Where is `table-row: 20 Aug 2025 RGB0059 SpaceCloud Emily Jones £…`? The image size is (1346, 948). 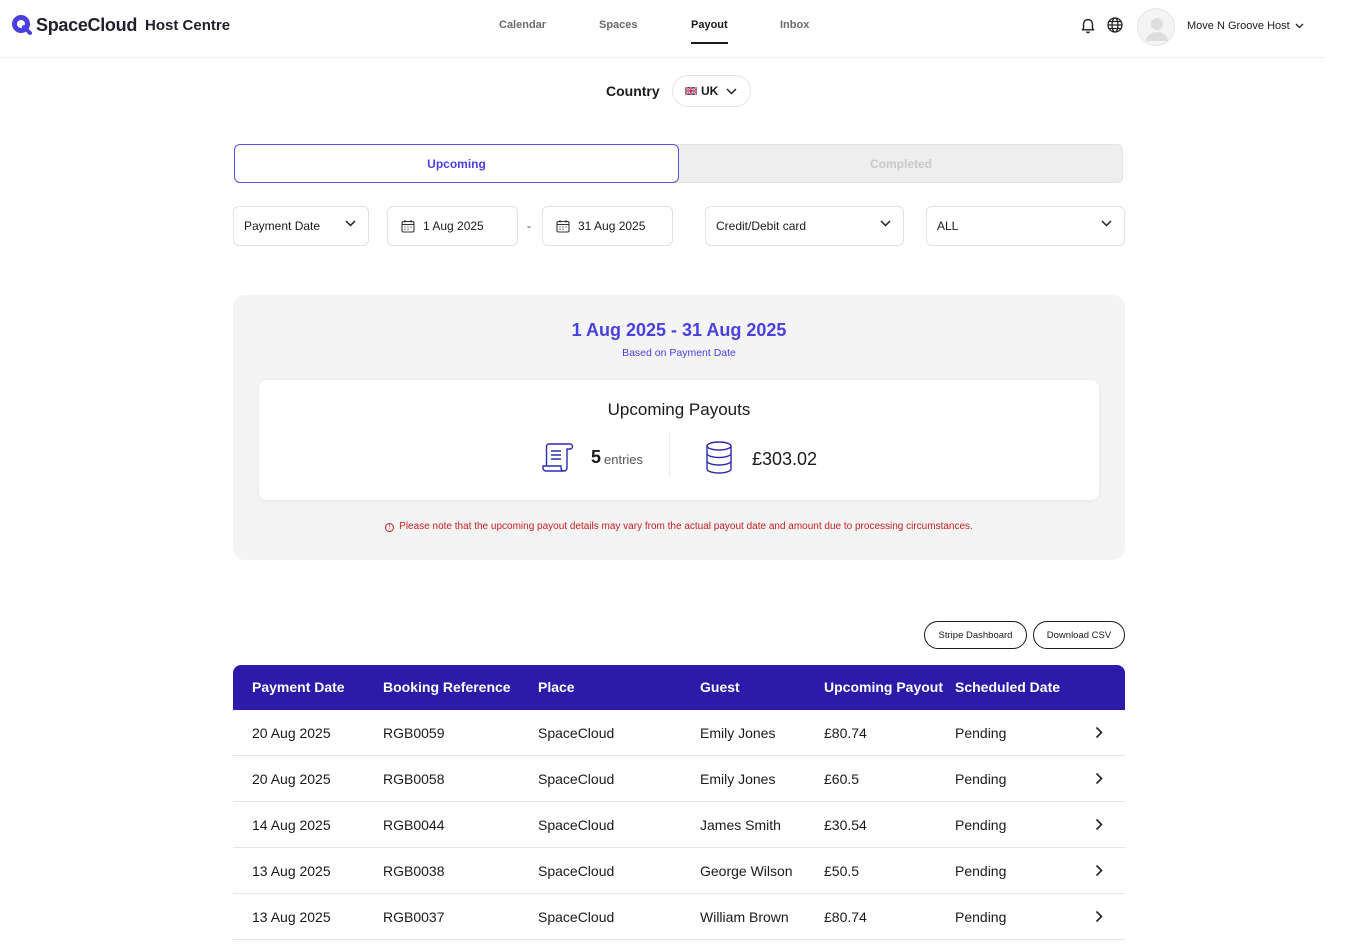 table-row: 20 Aug 2025 RGB0059 SpaceCloud Emily Jones £… is located at coordinates (679, 733).